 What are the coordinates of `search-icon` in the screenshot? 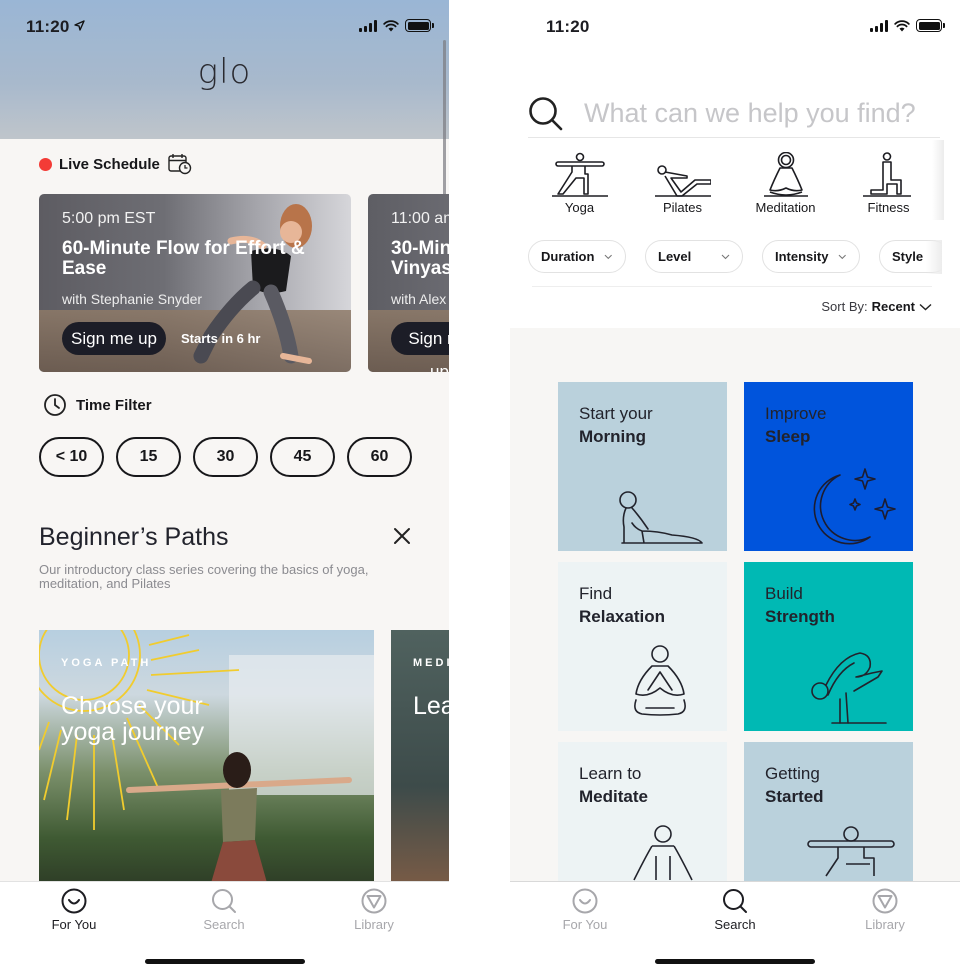 It's located at (224, 901).